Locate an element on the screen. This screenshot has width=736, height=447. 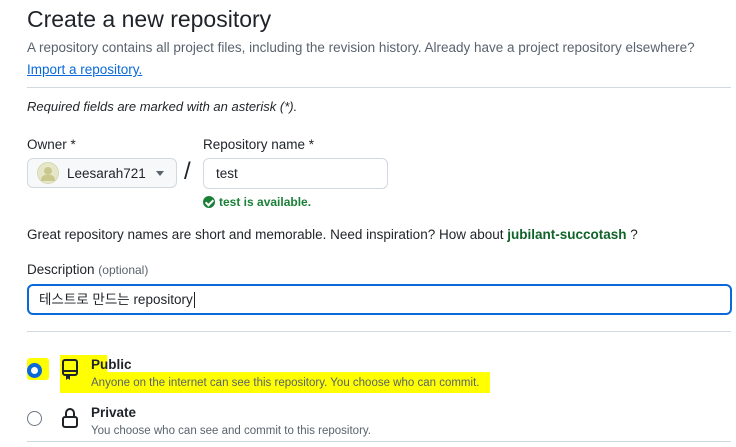
page-title: Create a new repository is located at coordinates (149, 19).